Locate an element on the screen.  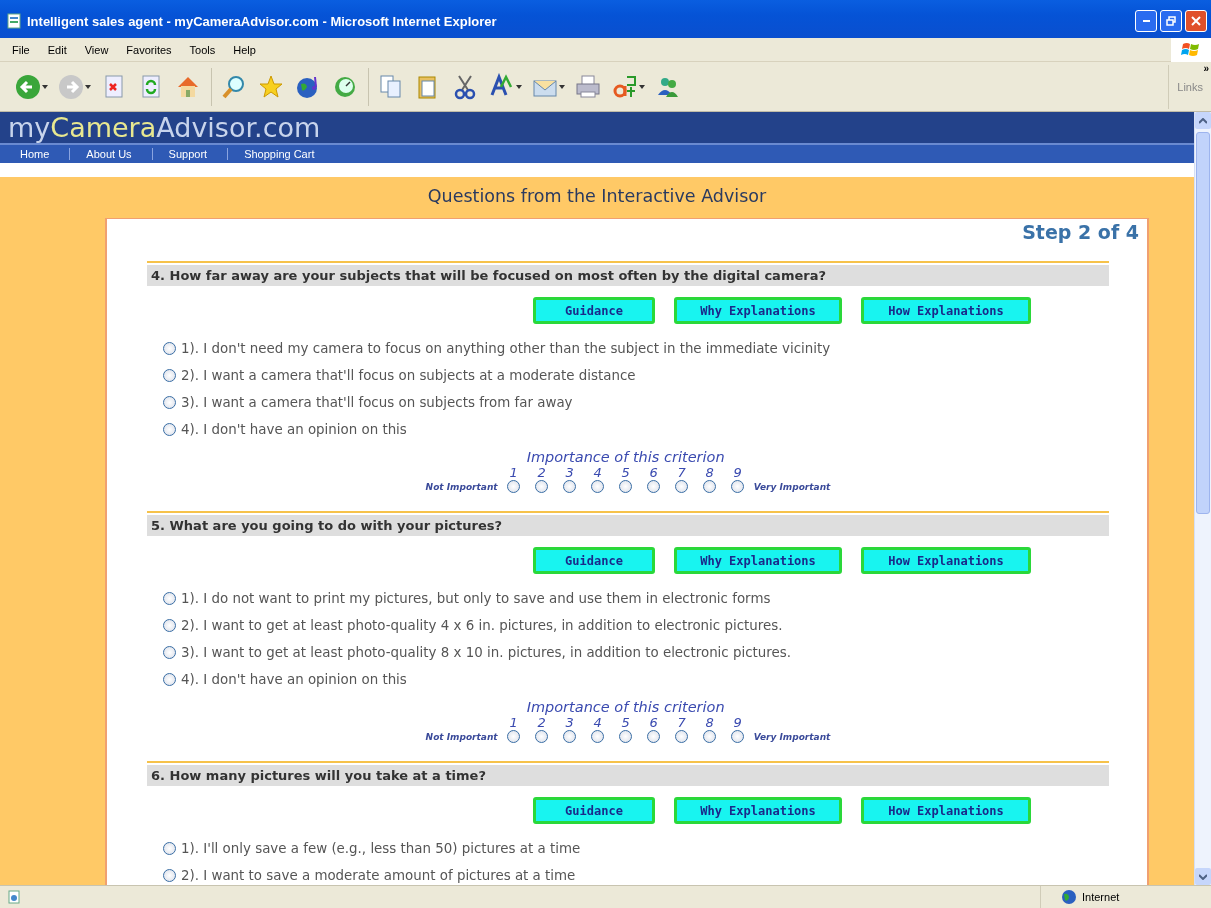
printer-icon is located at coordinates (588, 86).